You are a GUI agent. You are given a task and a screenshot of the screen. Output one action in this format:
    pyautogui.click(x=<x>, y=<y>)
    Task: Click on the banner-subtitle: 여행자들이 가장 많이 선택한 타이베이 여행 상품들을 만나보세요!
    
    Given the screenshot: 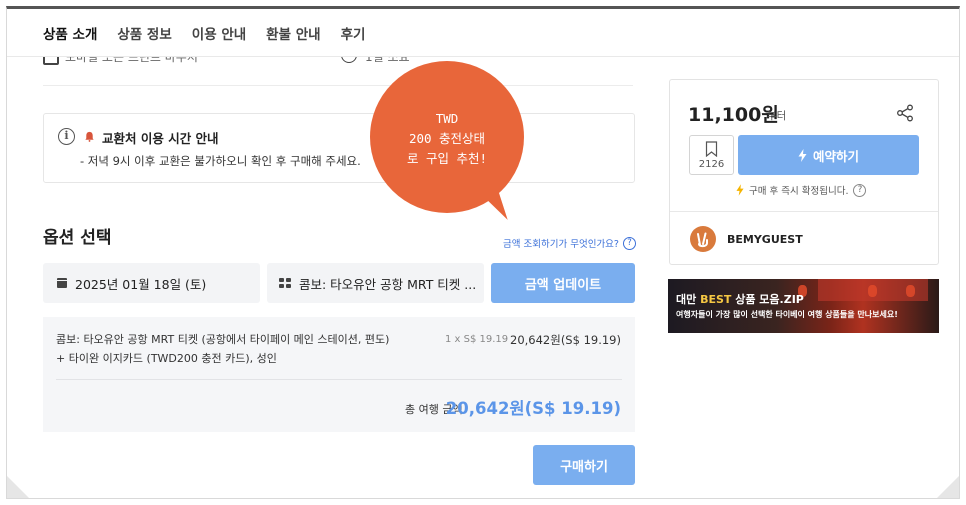 What is the action you would take?
    pyautogui.click(x=787, y=314)
    